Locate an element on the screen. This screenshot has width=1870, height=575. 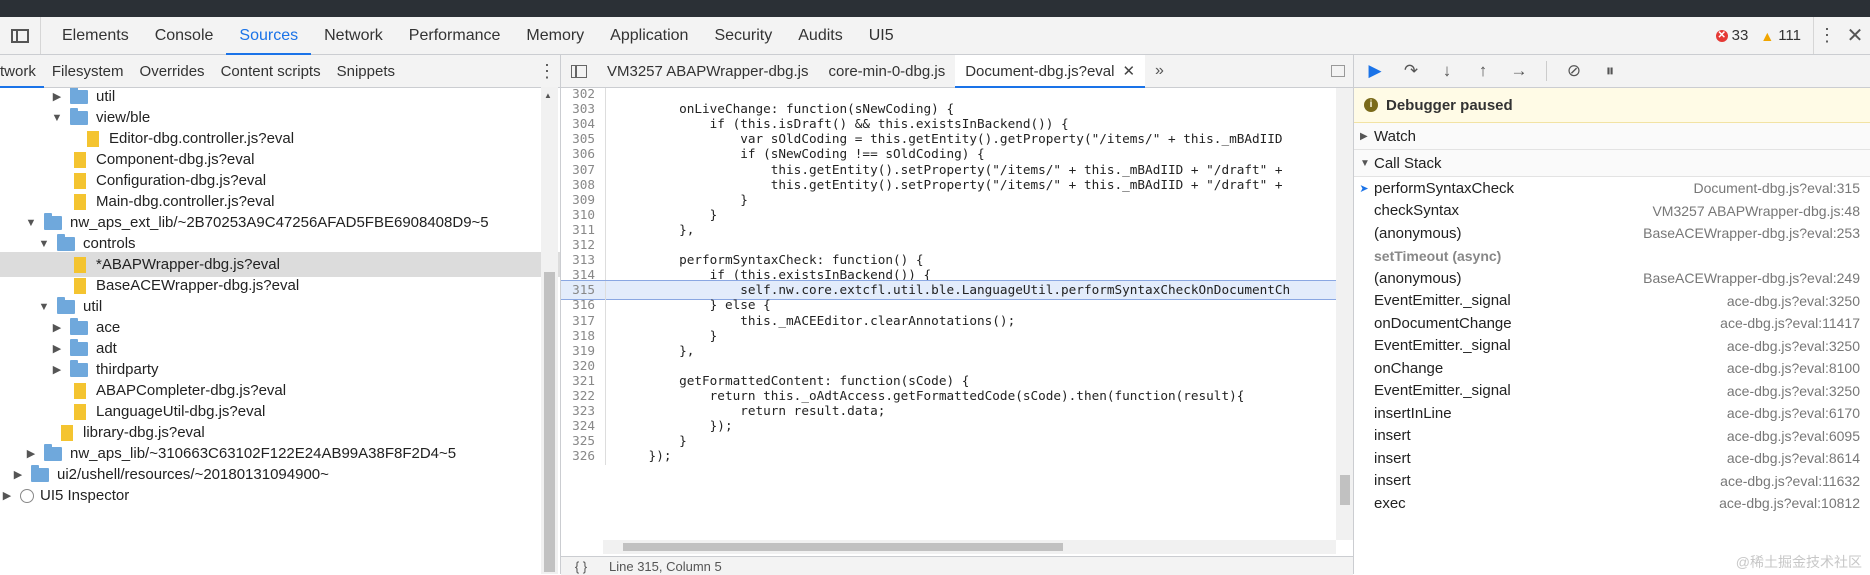
call-frame: insert ace-dbg.js?eval:8614 is located at coordinates (1612, 458).